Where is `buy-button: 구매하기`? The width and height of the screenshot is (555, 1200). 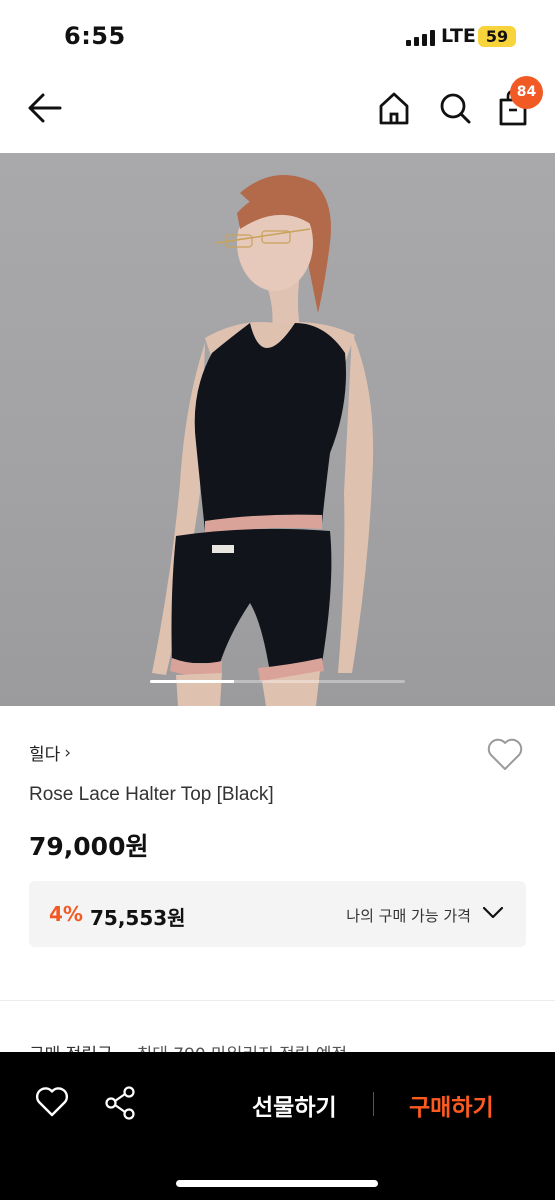
buy-button: 구매하기 is located at coordinates (451, 1105).